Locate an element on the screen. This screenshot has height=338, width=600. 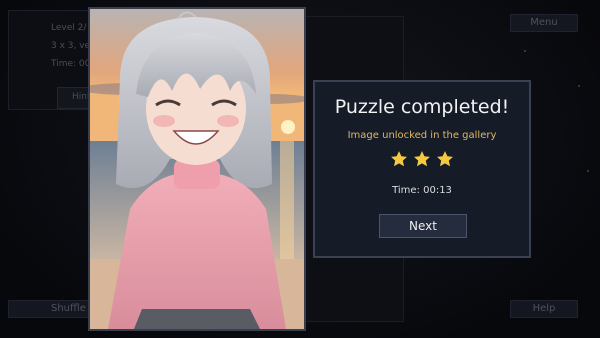
sun is located at coordinates (288, 127).